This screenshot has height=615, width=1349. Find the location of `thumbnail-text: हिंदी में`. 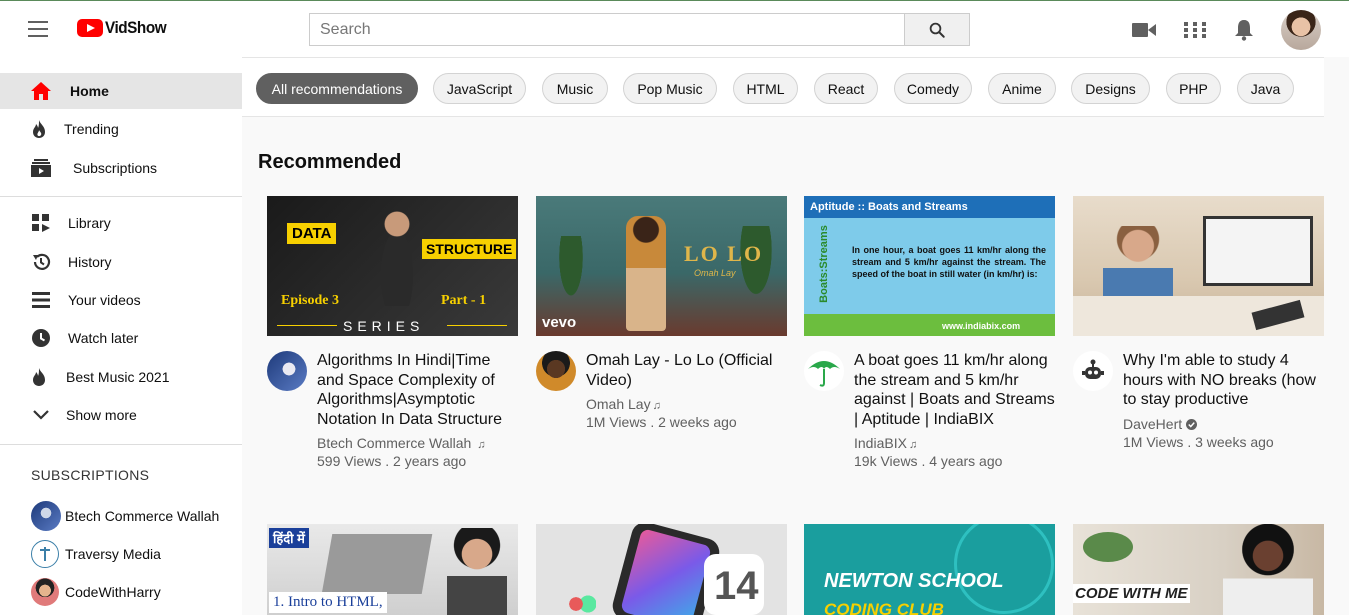

thumbnail-text: हिंदी में is located at coordinates (289, 538).